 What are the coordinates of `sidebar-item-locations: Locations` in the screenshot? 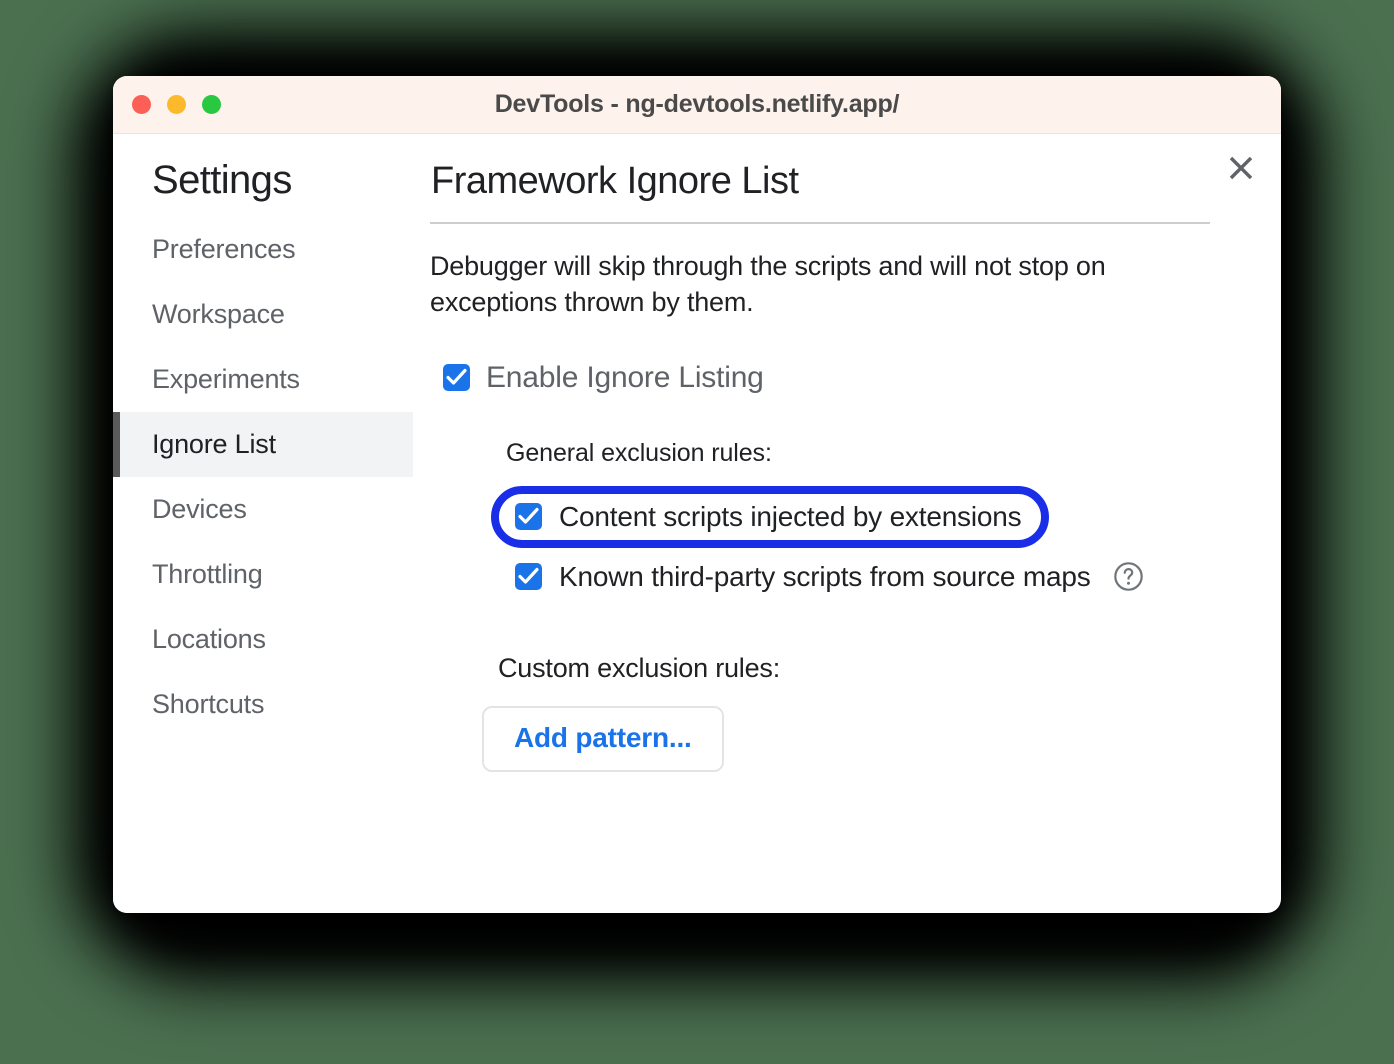 It's located at (263, 639).